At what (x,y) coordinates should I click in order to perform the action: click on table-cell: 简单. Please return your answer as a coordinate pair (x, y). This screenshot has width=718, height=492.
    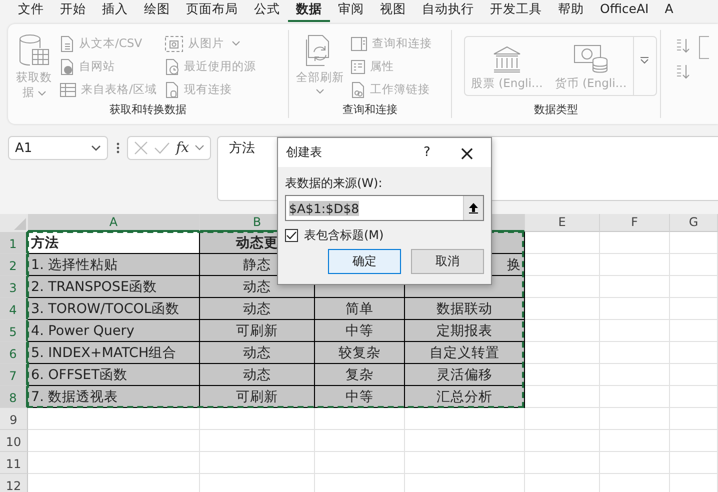
    Looking at the image, I should click on (360, 309).